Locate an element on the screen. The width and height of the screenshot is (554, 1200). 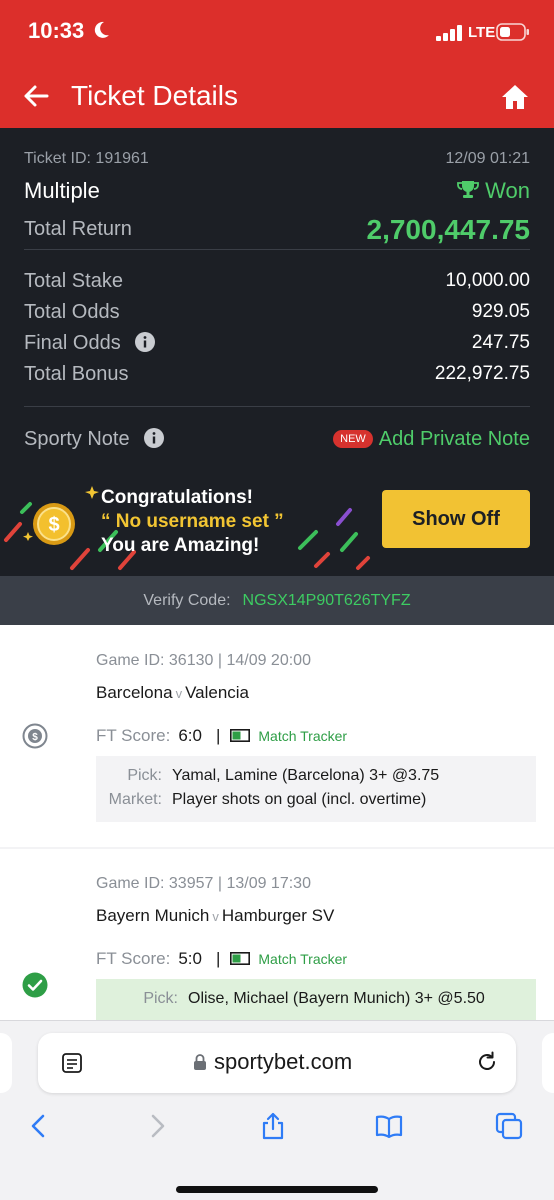
battery-icon is located at coordinates (512, 32).